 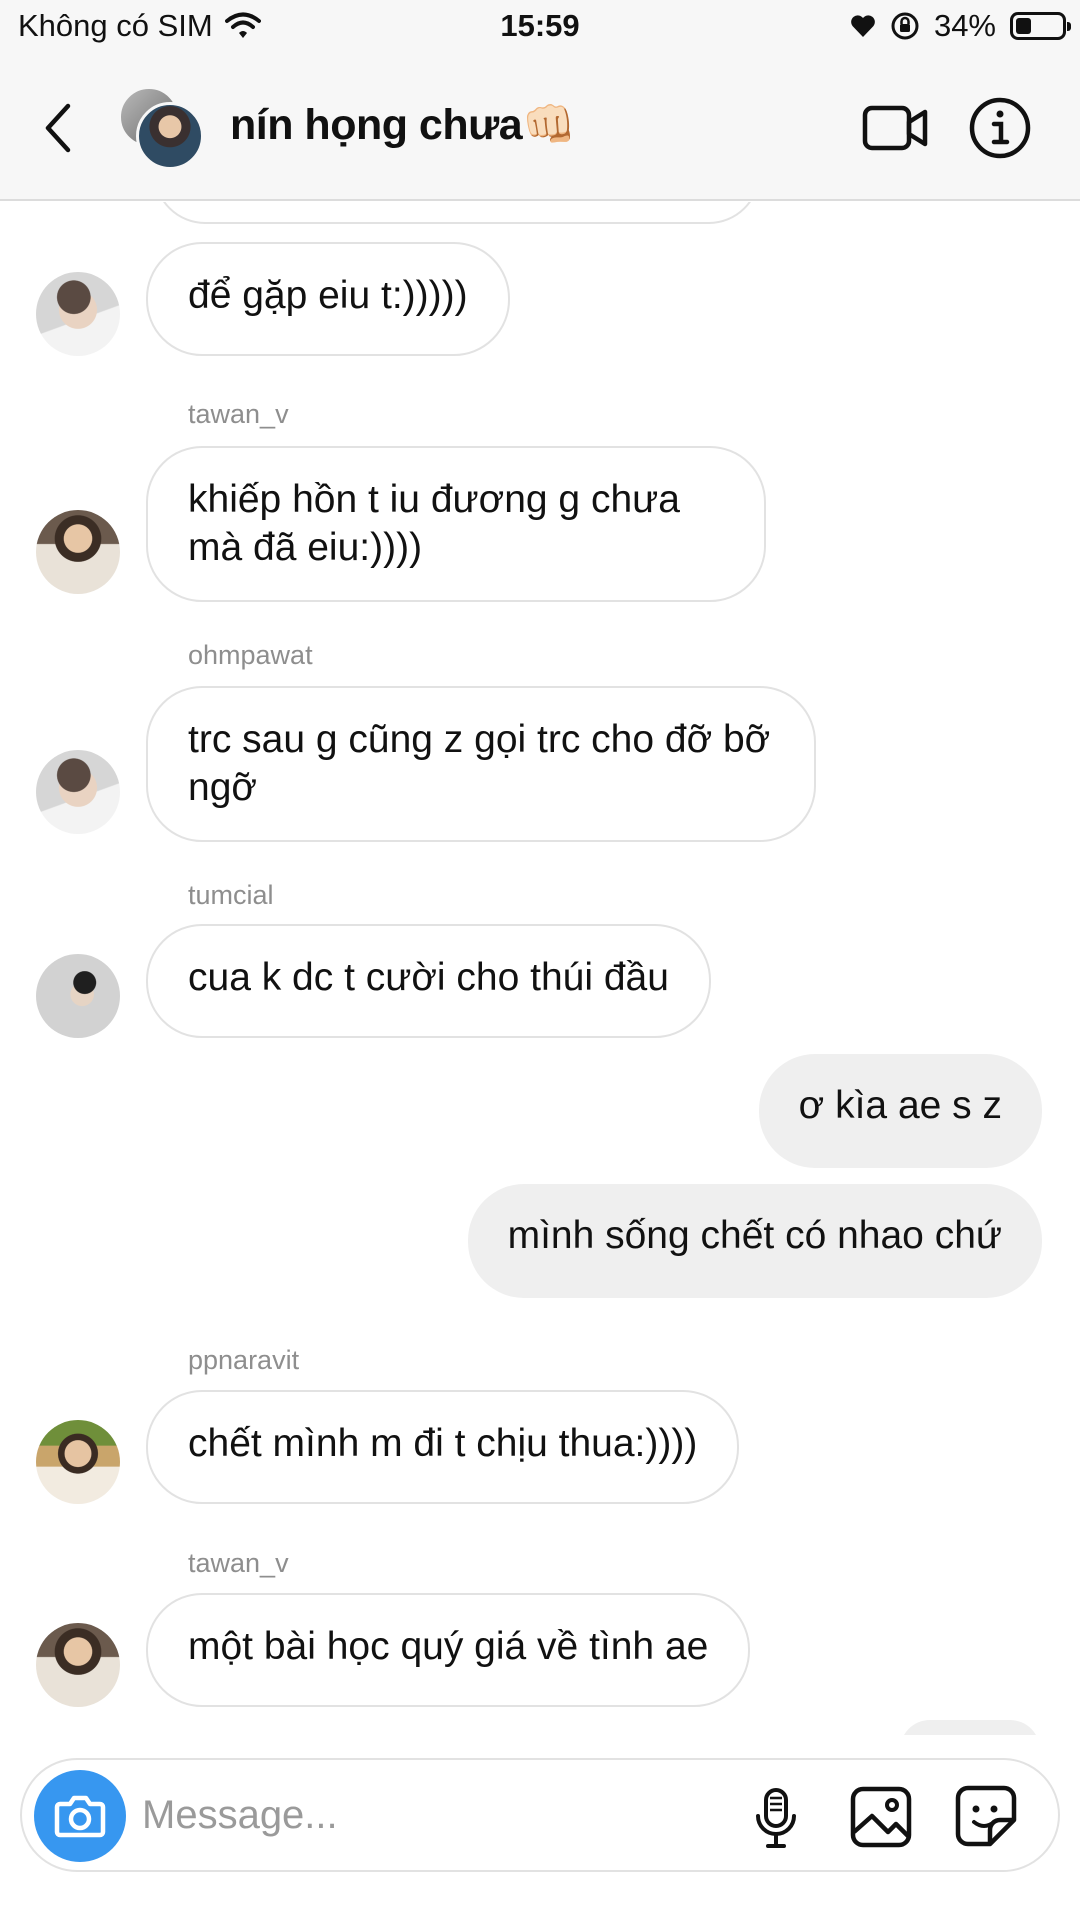 I want to click on message-composer, so click(x=540, y=1815).